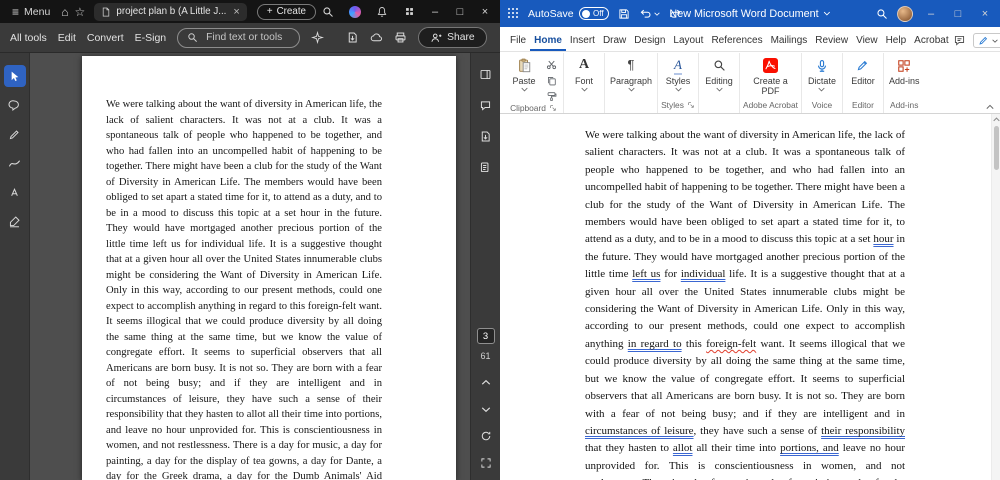  Describe the element at coordinates (15, 221) in the screenshot. I see `sign-tool` at that location.